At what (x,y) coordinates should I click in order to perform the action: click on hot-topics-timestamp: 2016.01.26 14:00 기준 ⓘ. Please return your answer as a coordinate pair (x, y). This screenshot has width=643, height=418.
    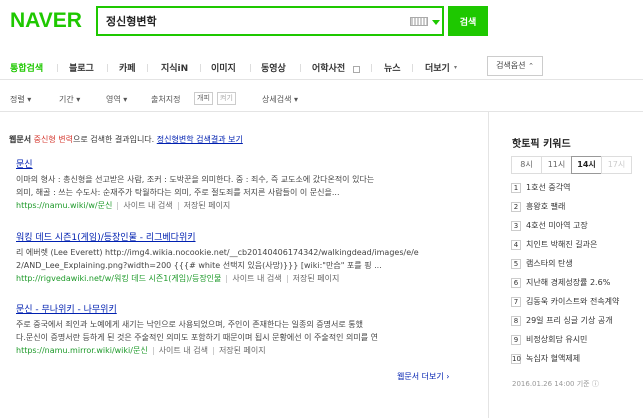
    Looking at the image, I should click on (555, 384).